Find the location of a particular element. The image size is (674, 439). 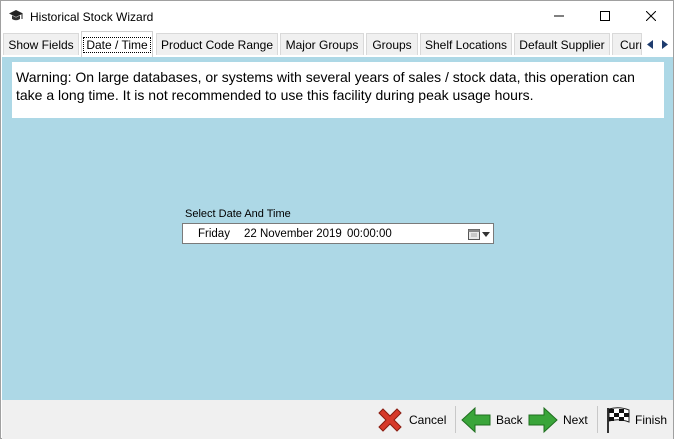

tab-product-code-range: Product Code Range is located at coordinates (217, 44).